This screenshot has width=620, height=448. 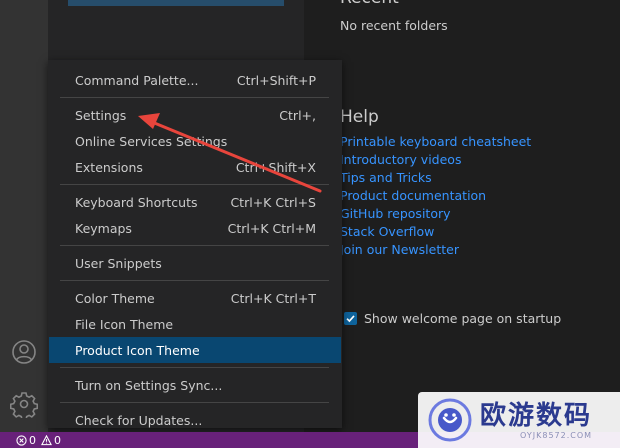 What do you see at coordinates (176, 3) in the screenshot?
I see `side-bar-selected-row` at bounding box center [176, 3].